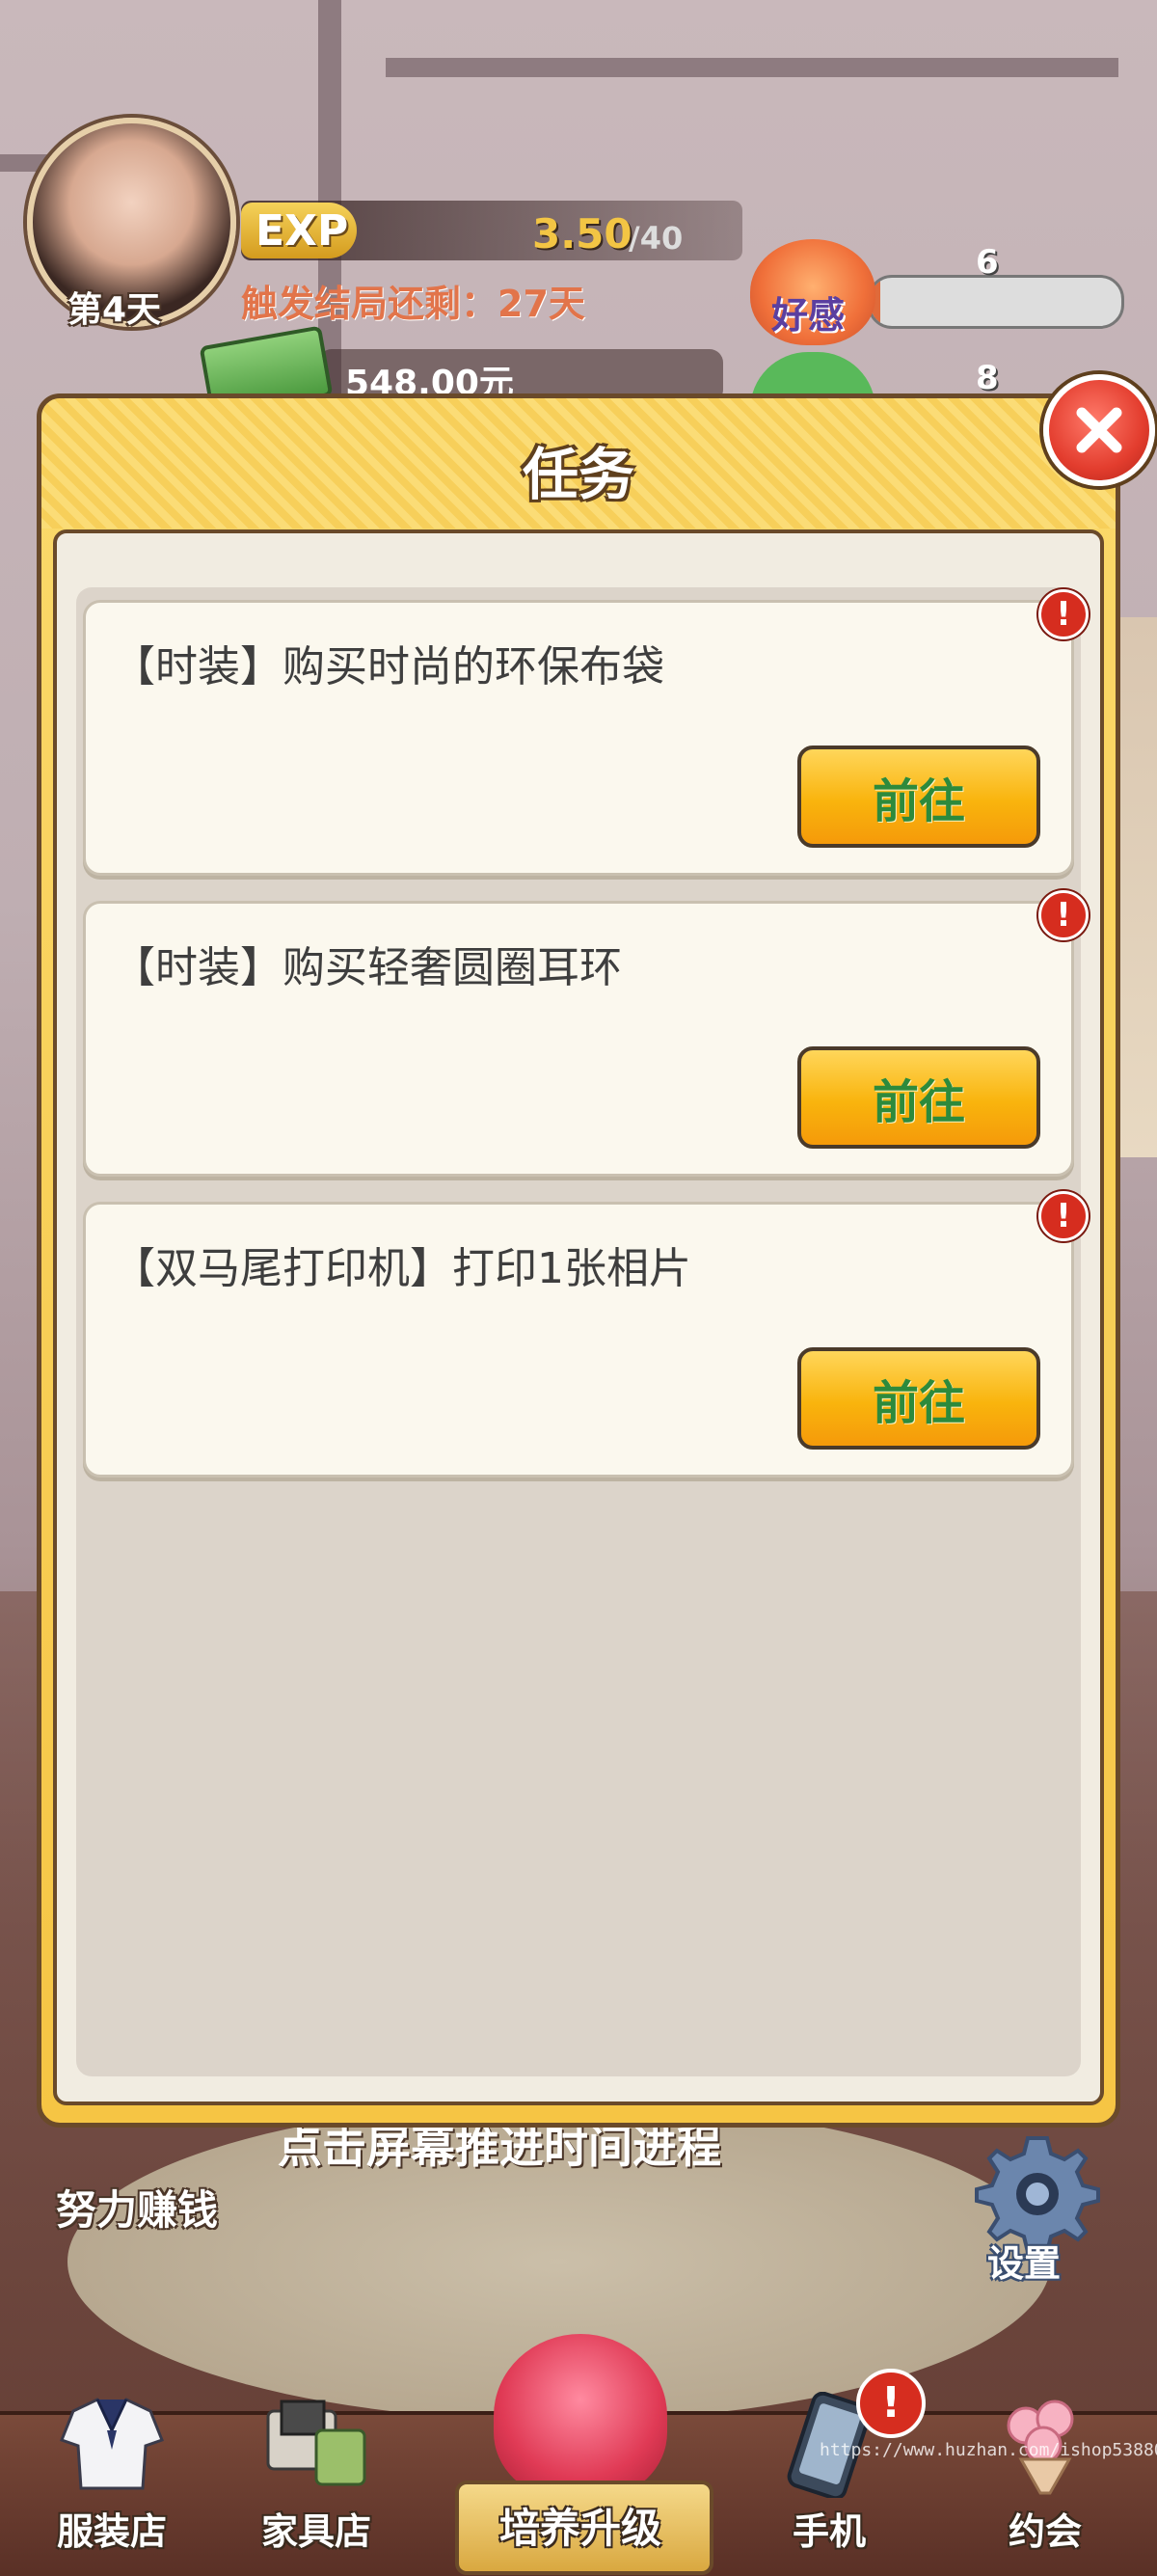  I want to click on ending-countdown: 触发结局还剩：27天, so click(413, 304).